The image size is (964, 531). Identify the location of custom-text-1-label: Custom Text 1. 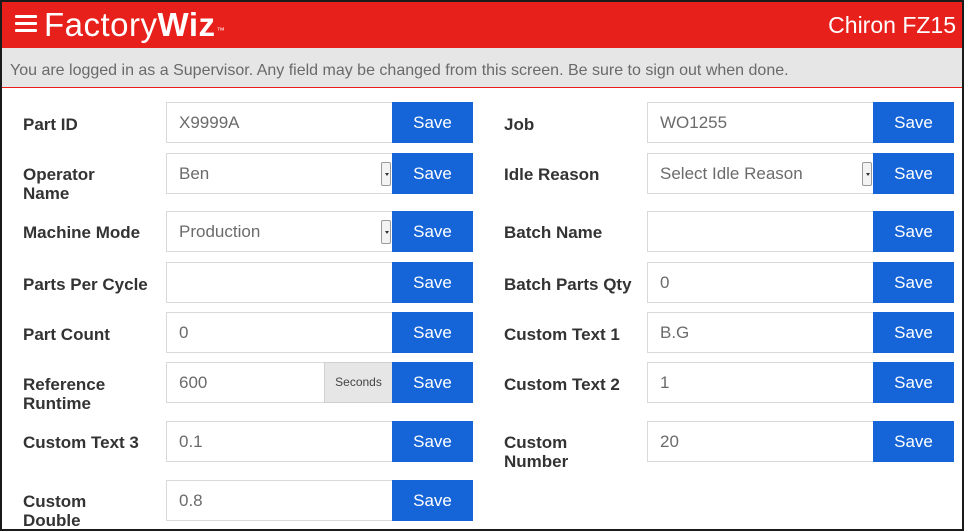
(562, 334).